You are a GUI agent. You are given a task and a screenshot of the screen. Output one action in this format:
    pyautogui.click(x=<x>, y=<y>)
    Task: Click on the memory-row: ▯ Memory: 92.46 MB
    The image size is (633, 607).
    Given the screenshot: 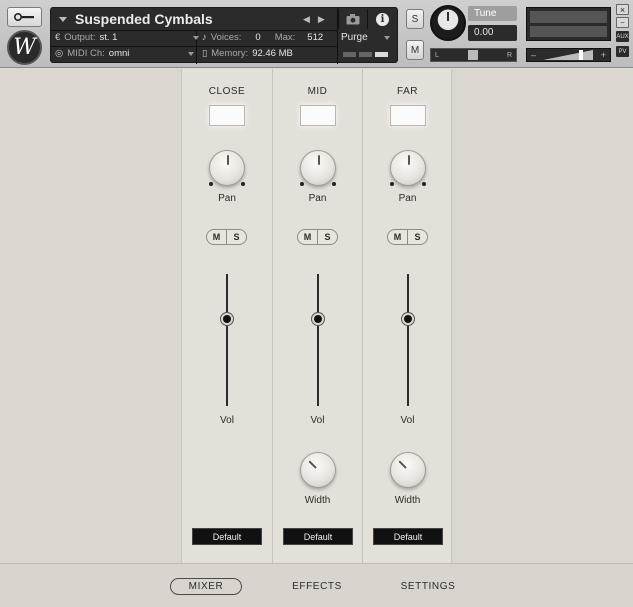 What is the action you would take?
    pyautogui.click(x=247, y=53)
    